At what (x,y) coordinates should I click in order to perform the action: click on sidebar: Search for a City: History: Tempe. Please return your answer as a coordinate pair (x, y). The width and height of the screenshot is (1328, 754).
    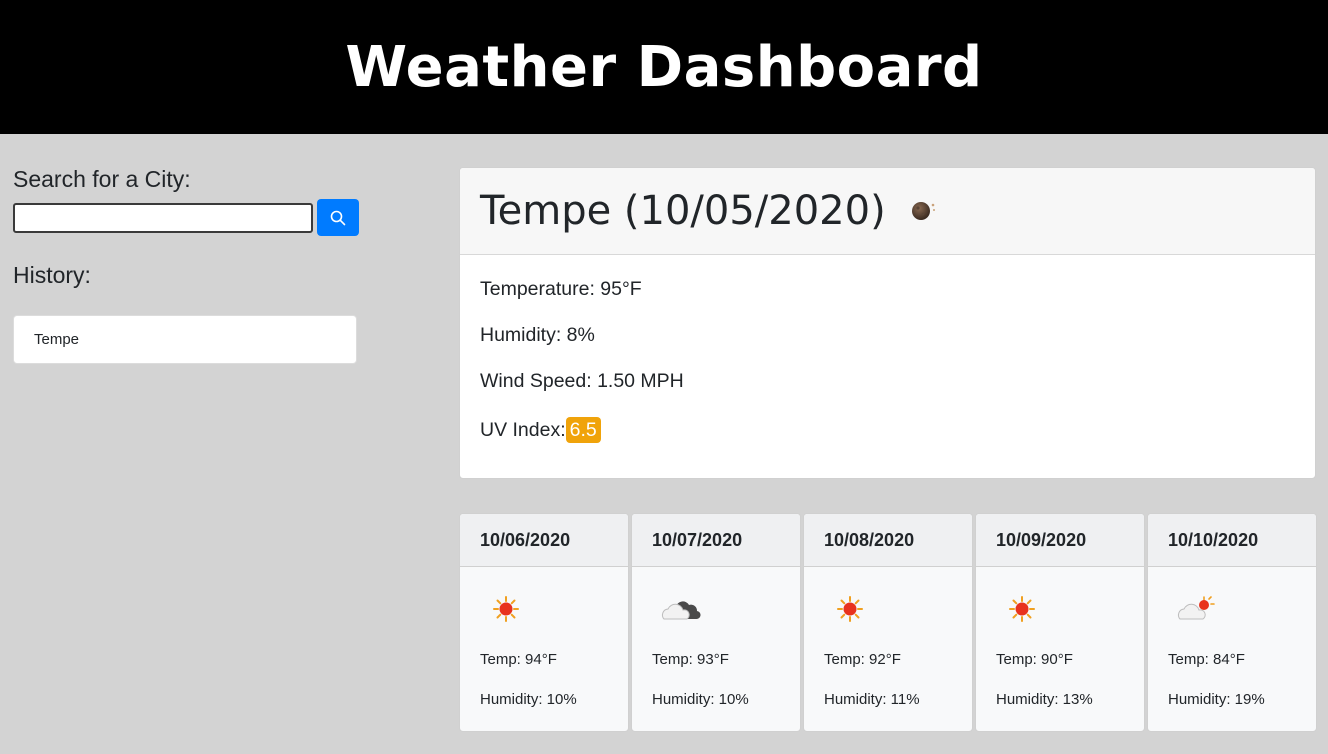
    Looking at the image, I should click on (186, 265).